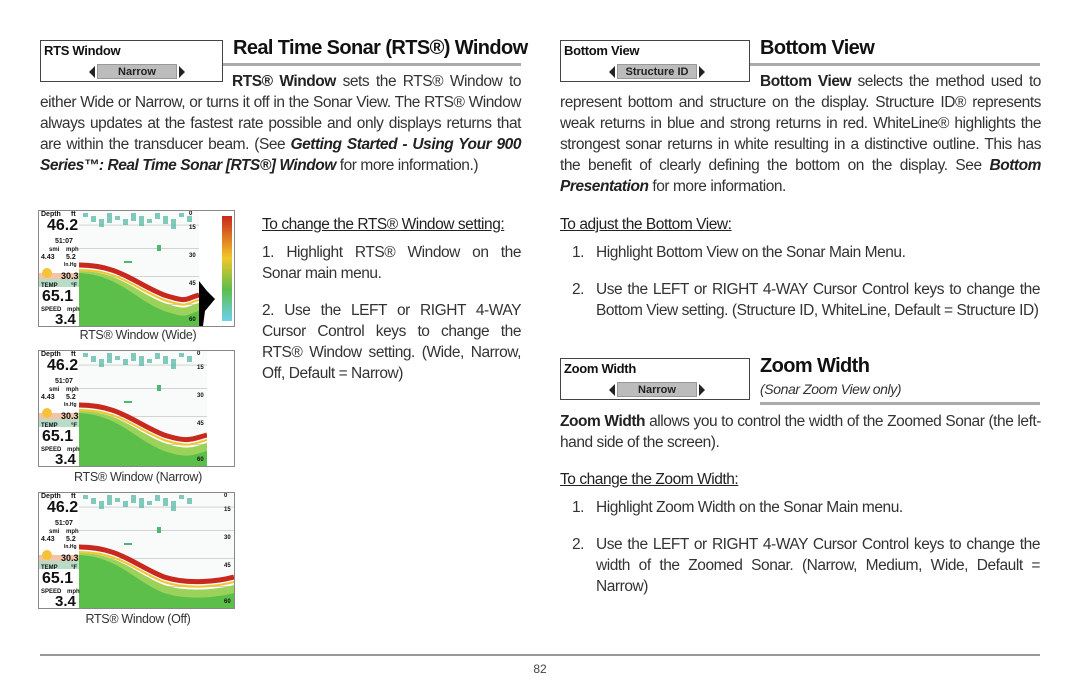 The height and width of the screenshot is (698, 1080). I want to click on section-heading: Real Time Sonar (RTS®) Window, so click(380, 48).